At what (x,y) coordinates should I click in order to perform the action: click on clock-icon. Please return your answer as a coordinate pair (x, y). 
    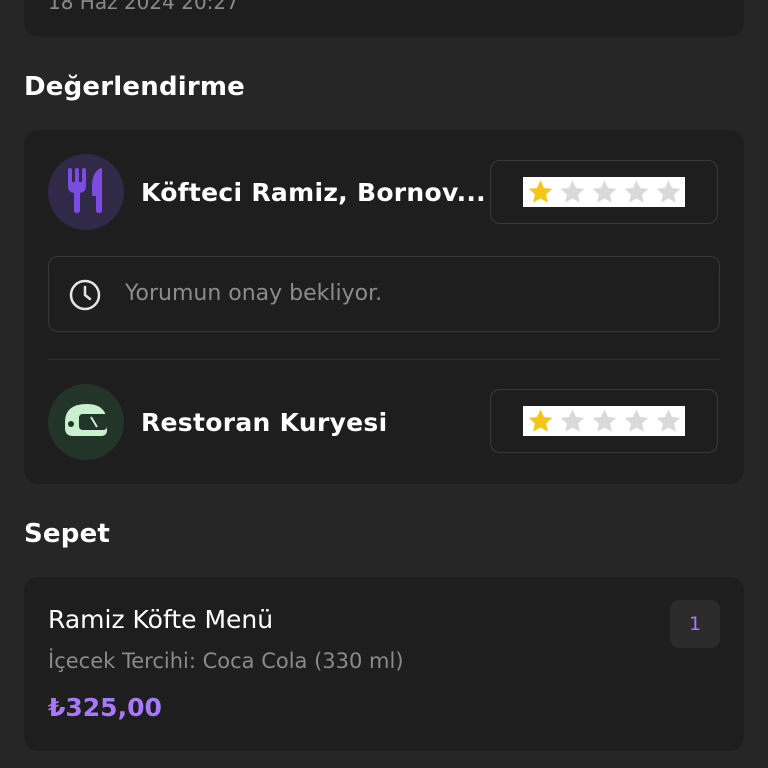
    Looking at the image, I should click on (85, 297).